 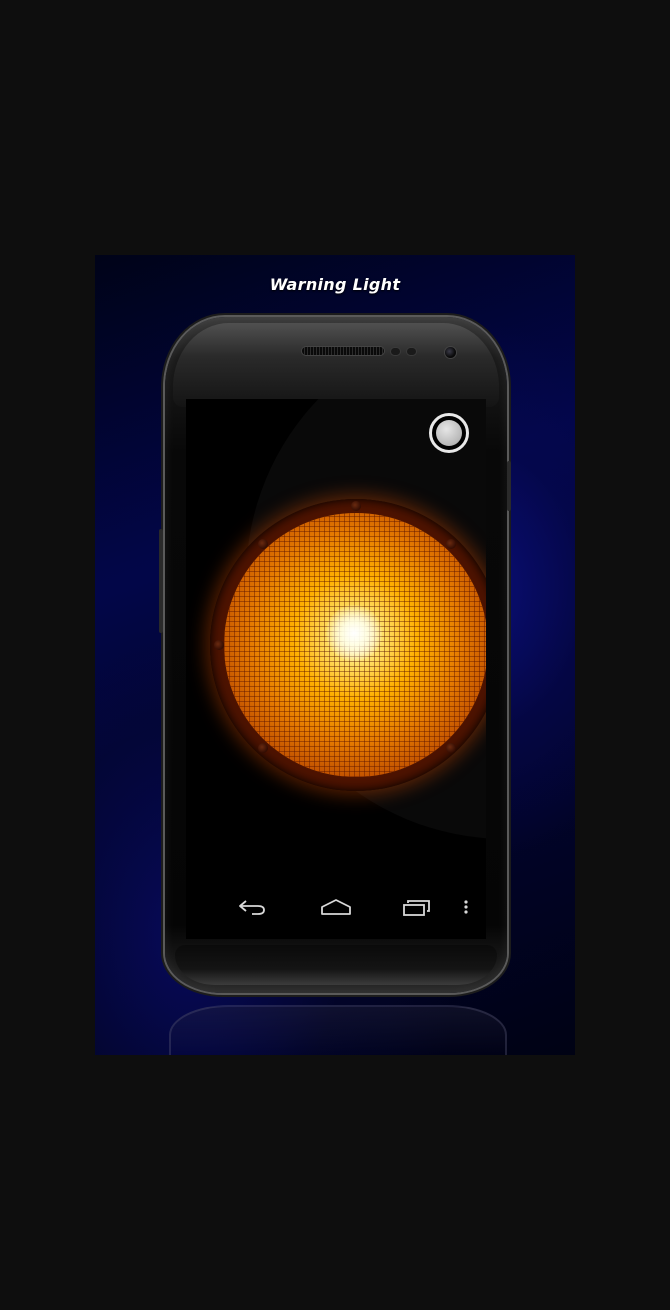 I want to click on light-sensor, so click(x=411, y=351).